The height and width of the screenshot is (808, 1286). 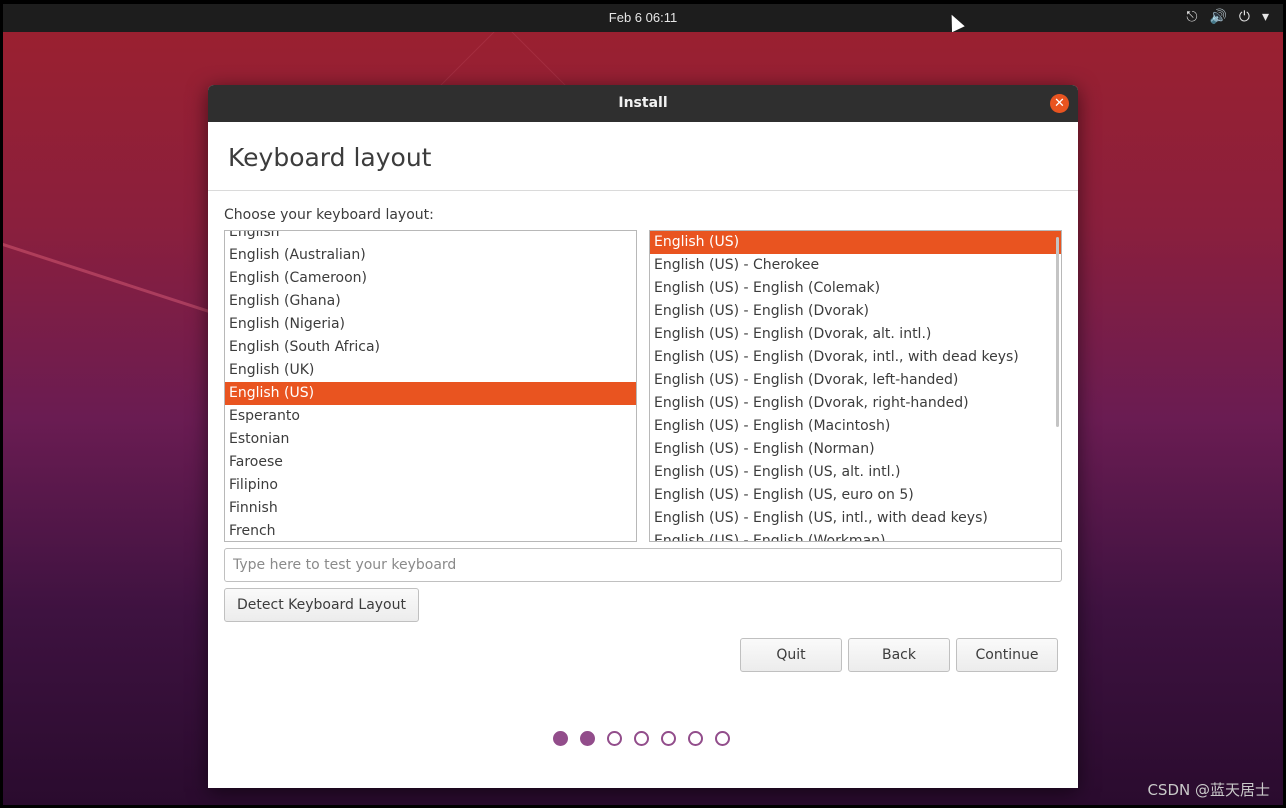 I want to click on list-item: Faroese, so click(x=430, y=462).